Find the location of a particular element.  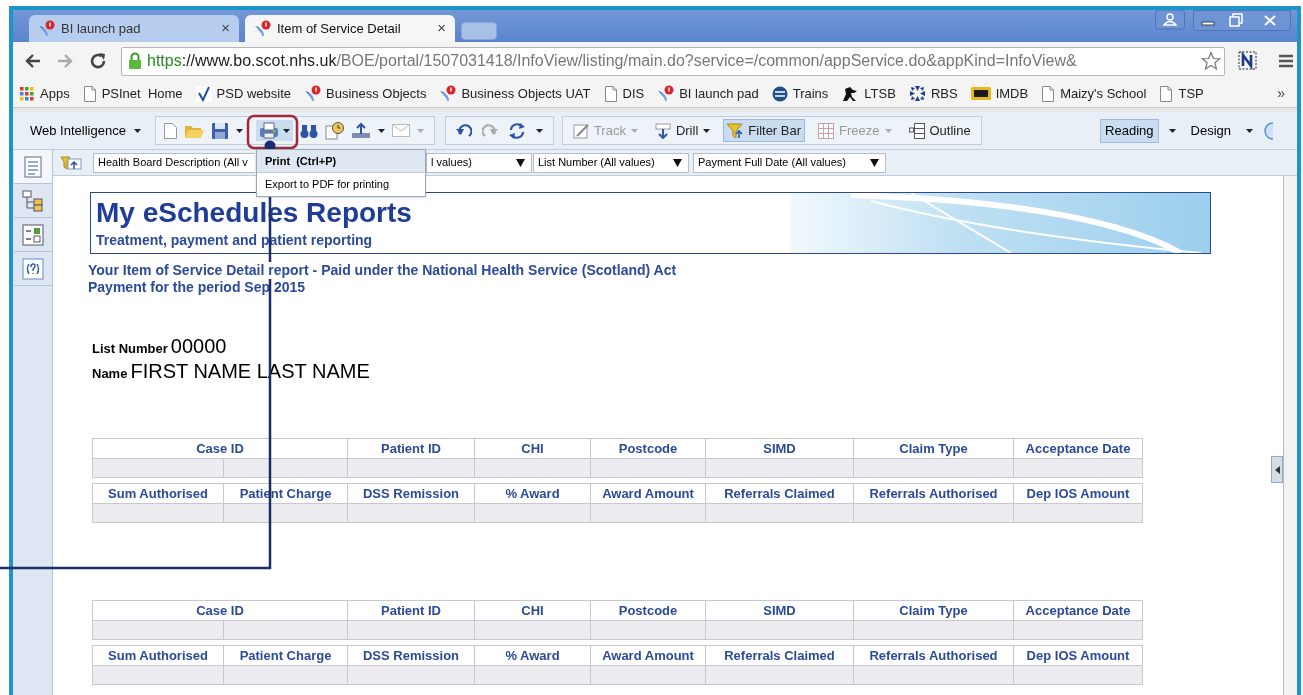

column-header: Postcode is located at coordinates (648, 448).